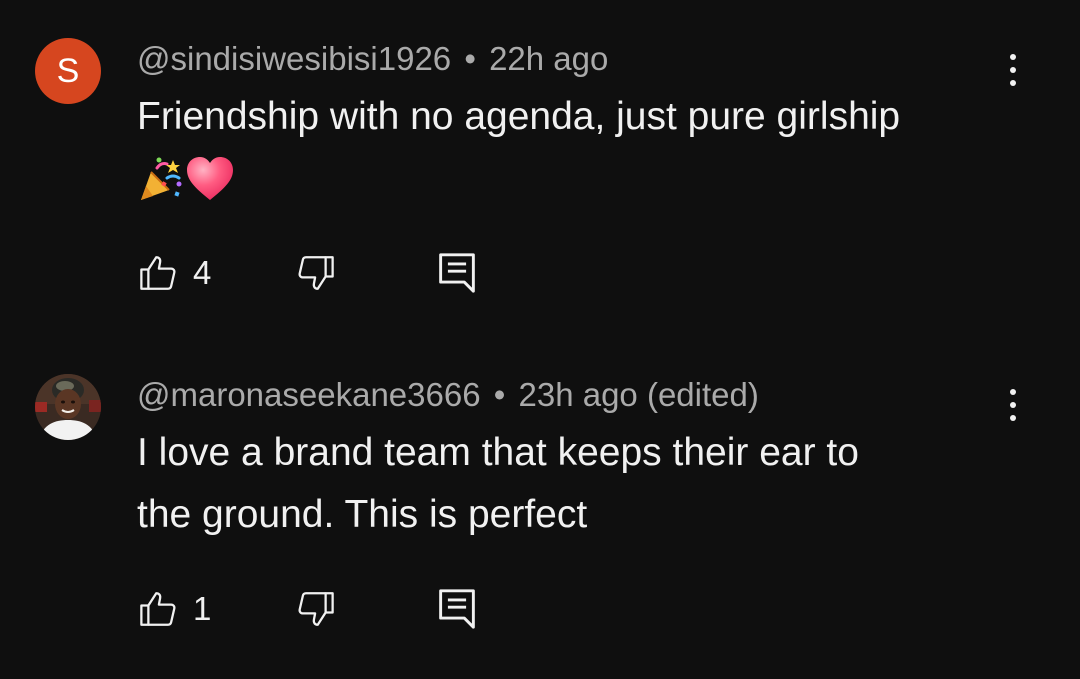 The image size is (1080, 679). What do you see at coordinates (202, 608) in the screenshot?
I see `like-count: 1` at bounding box center [202, 608].